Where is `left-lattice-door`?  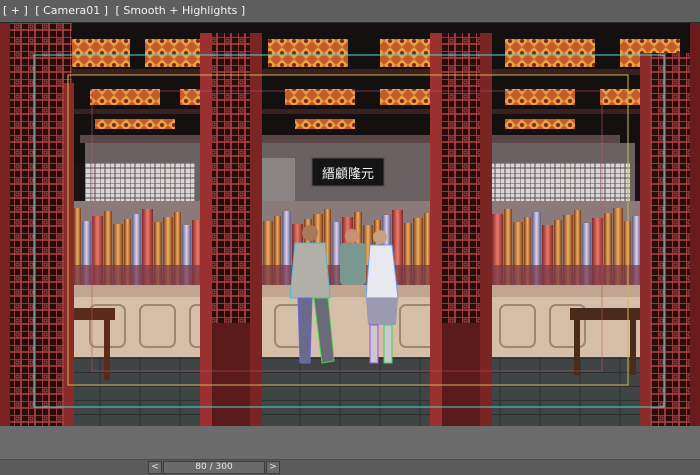 left-lattice-door is located at coordinates (37, 224).